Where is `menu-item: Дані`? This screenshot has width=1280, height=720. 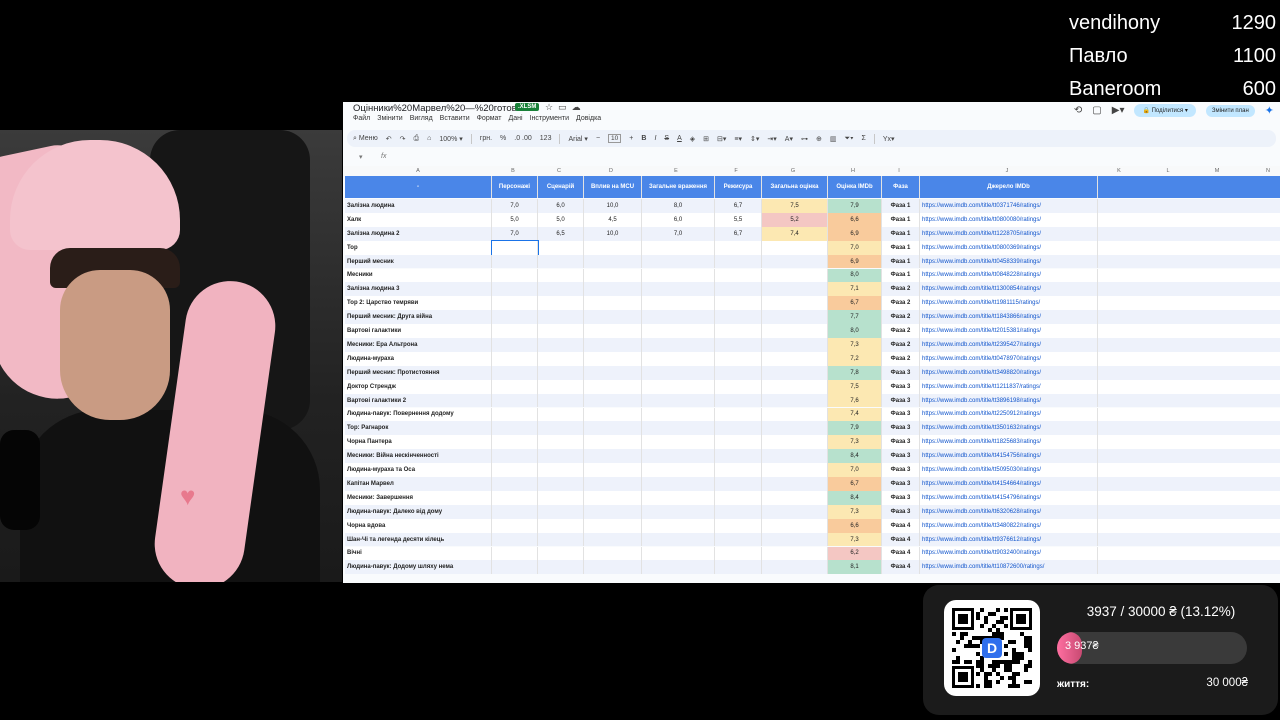 menu-item: Дані is located at coordinates (515, 118).